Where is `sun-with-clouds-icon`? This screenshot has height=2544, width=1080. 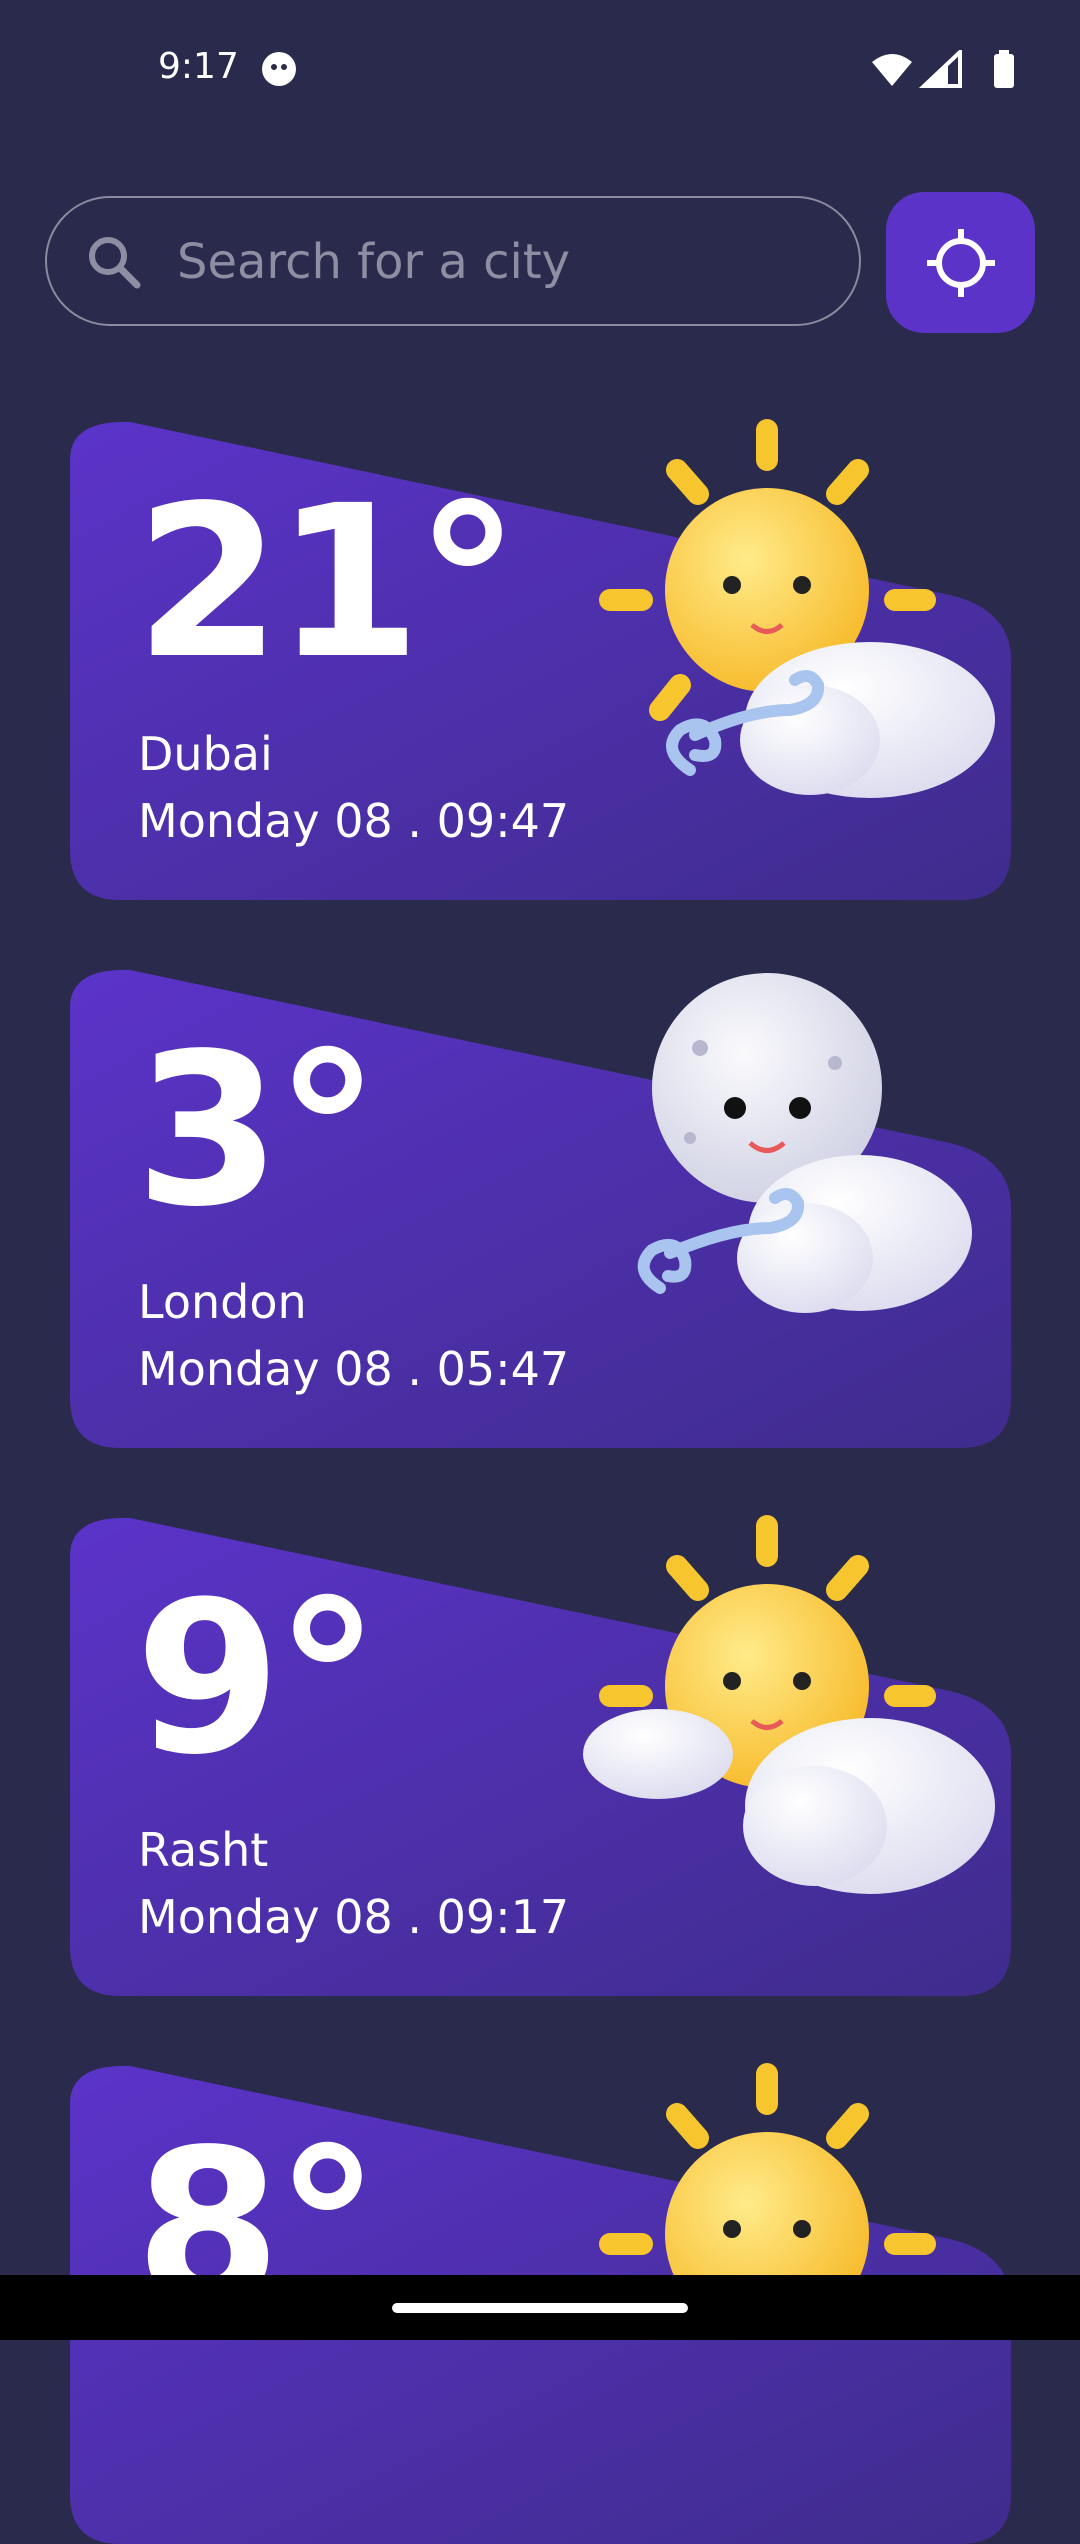 sun-with-clouds-icon is located at coordinates (789, 1704).